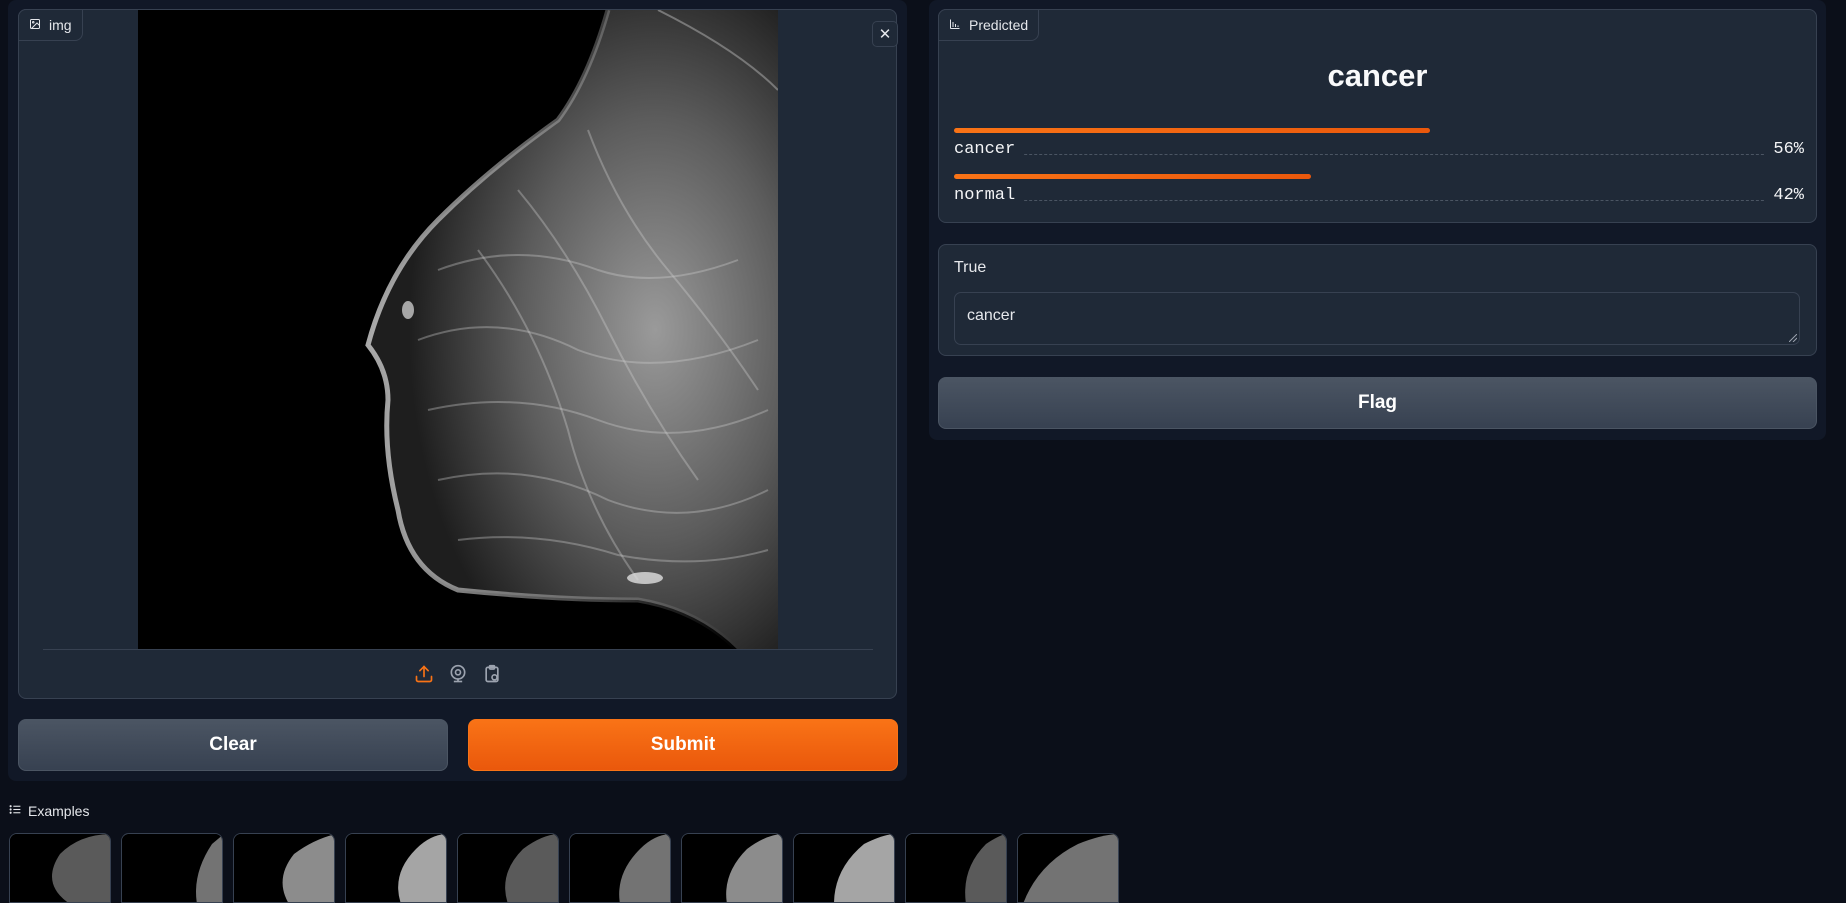 The height and width of the screenshot is (903, 1846). Describe the element at coordinates (1377, 403) in the screenshot. I see `flag-button: Flag` at that location.